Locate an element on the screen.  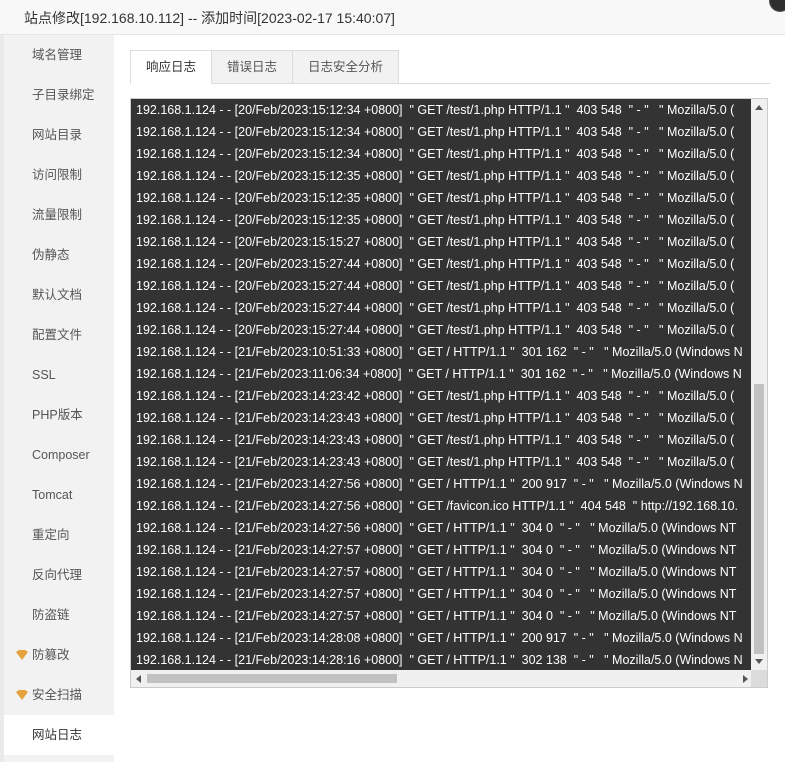
sidebar-item: 伪静态 is located at coordinates (59, 255).